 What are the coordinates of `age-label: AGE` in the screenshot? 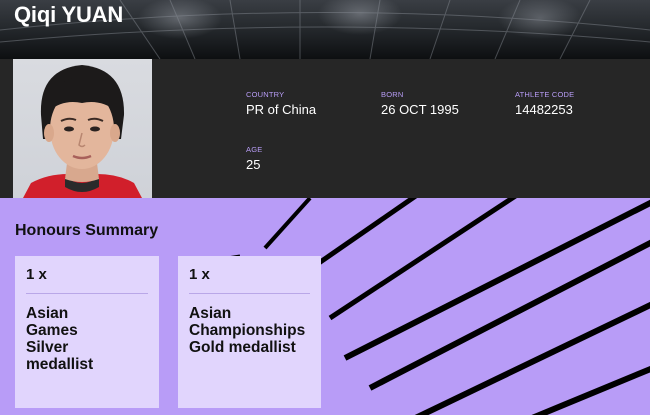 It's located at (254, 149).